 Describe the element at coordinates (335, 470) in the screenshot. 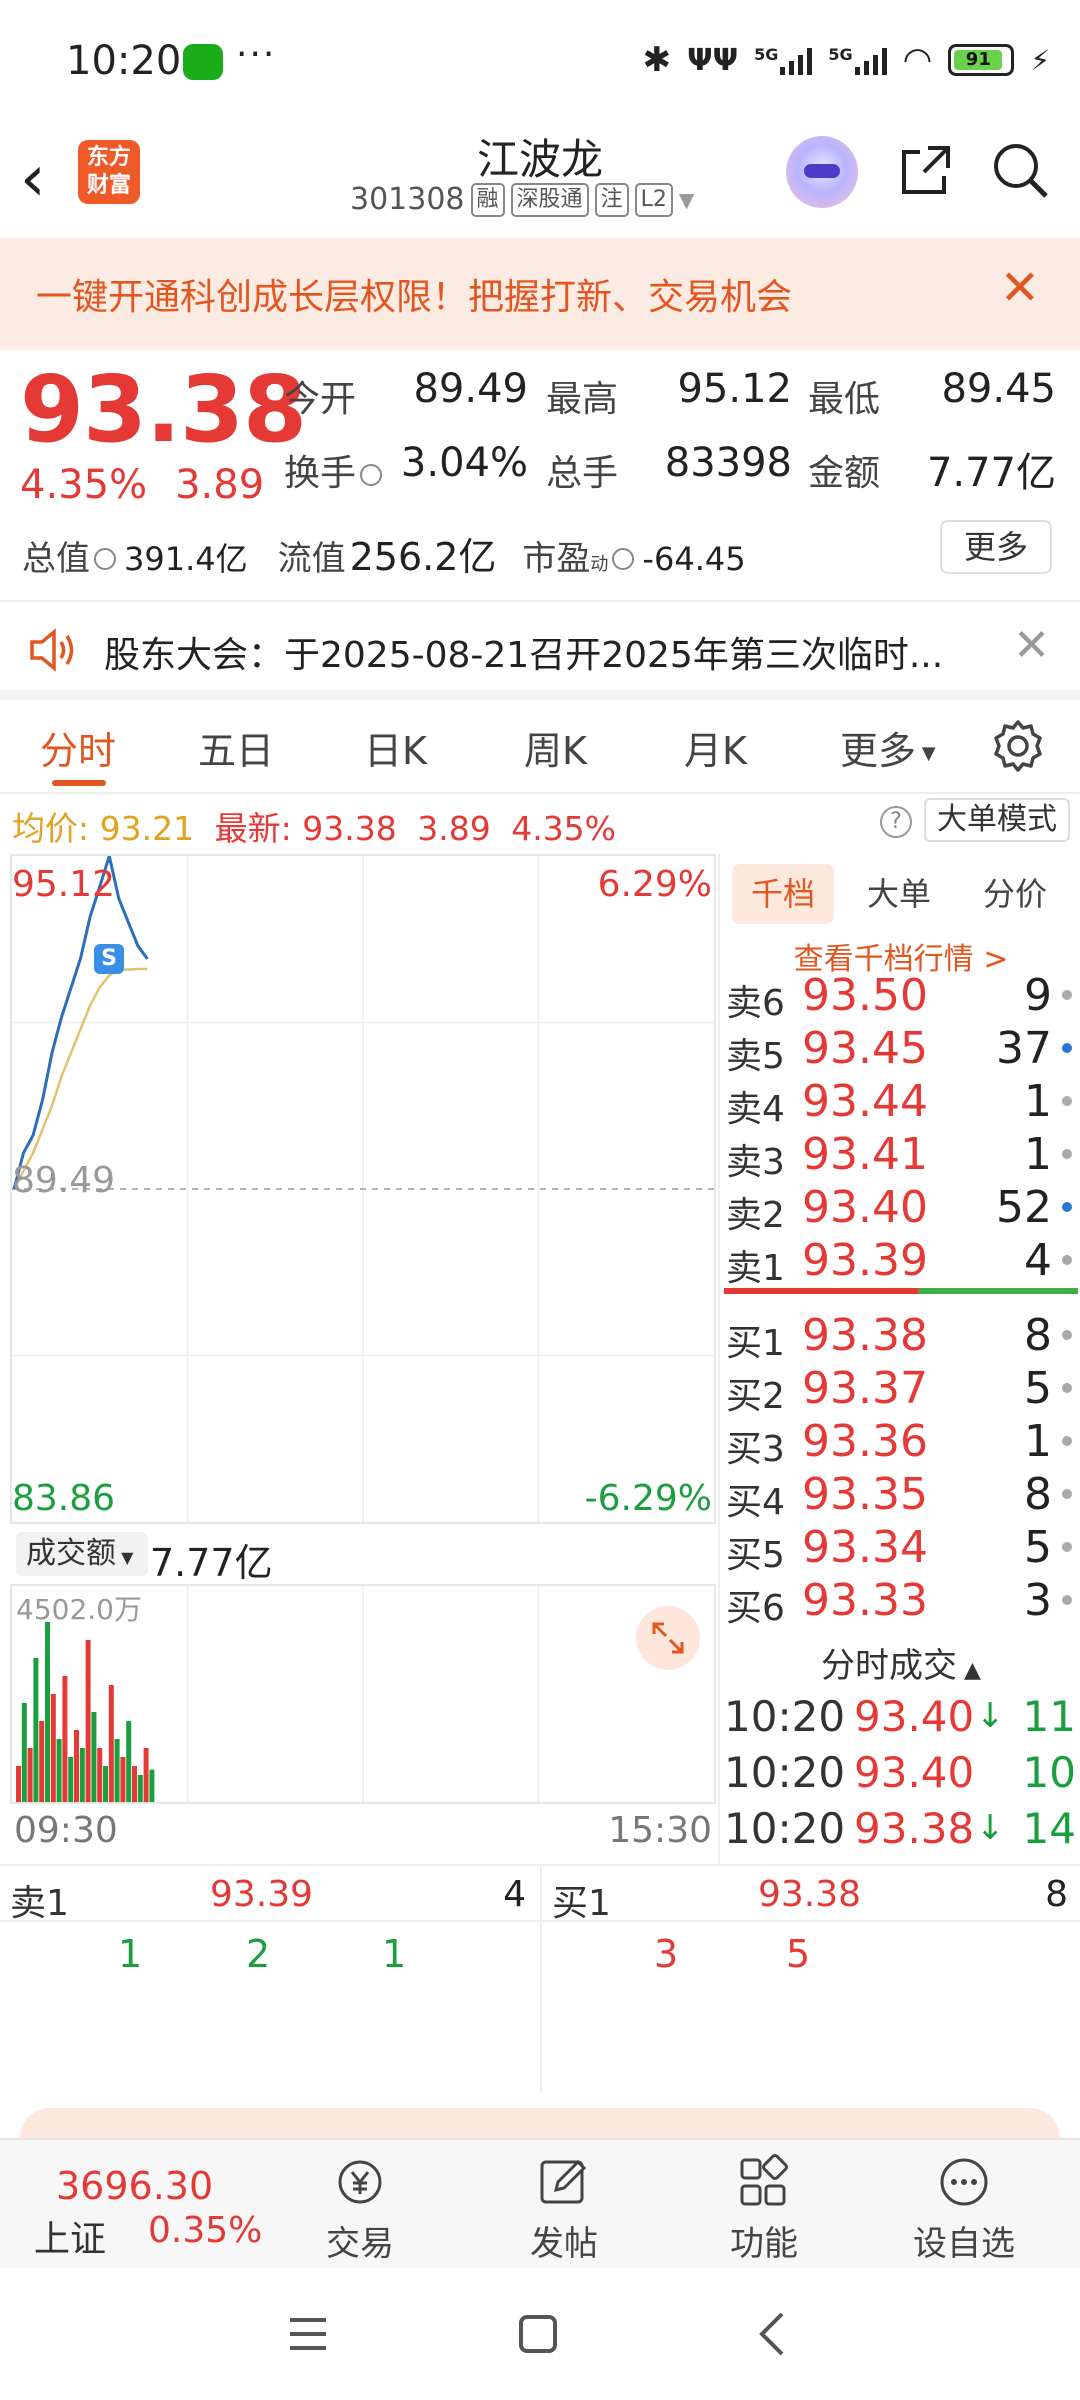

I see `turnover-label: 换手` at that location.